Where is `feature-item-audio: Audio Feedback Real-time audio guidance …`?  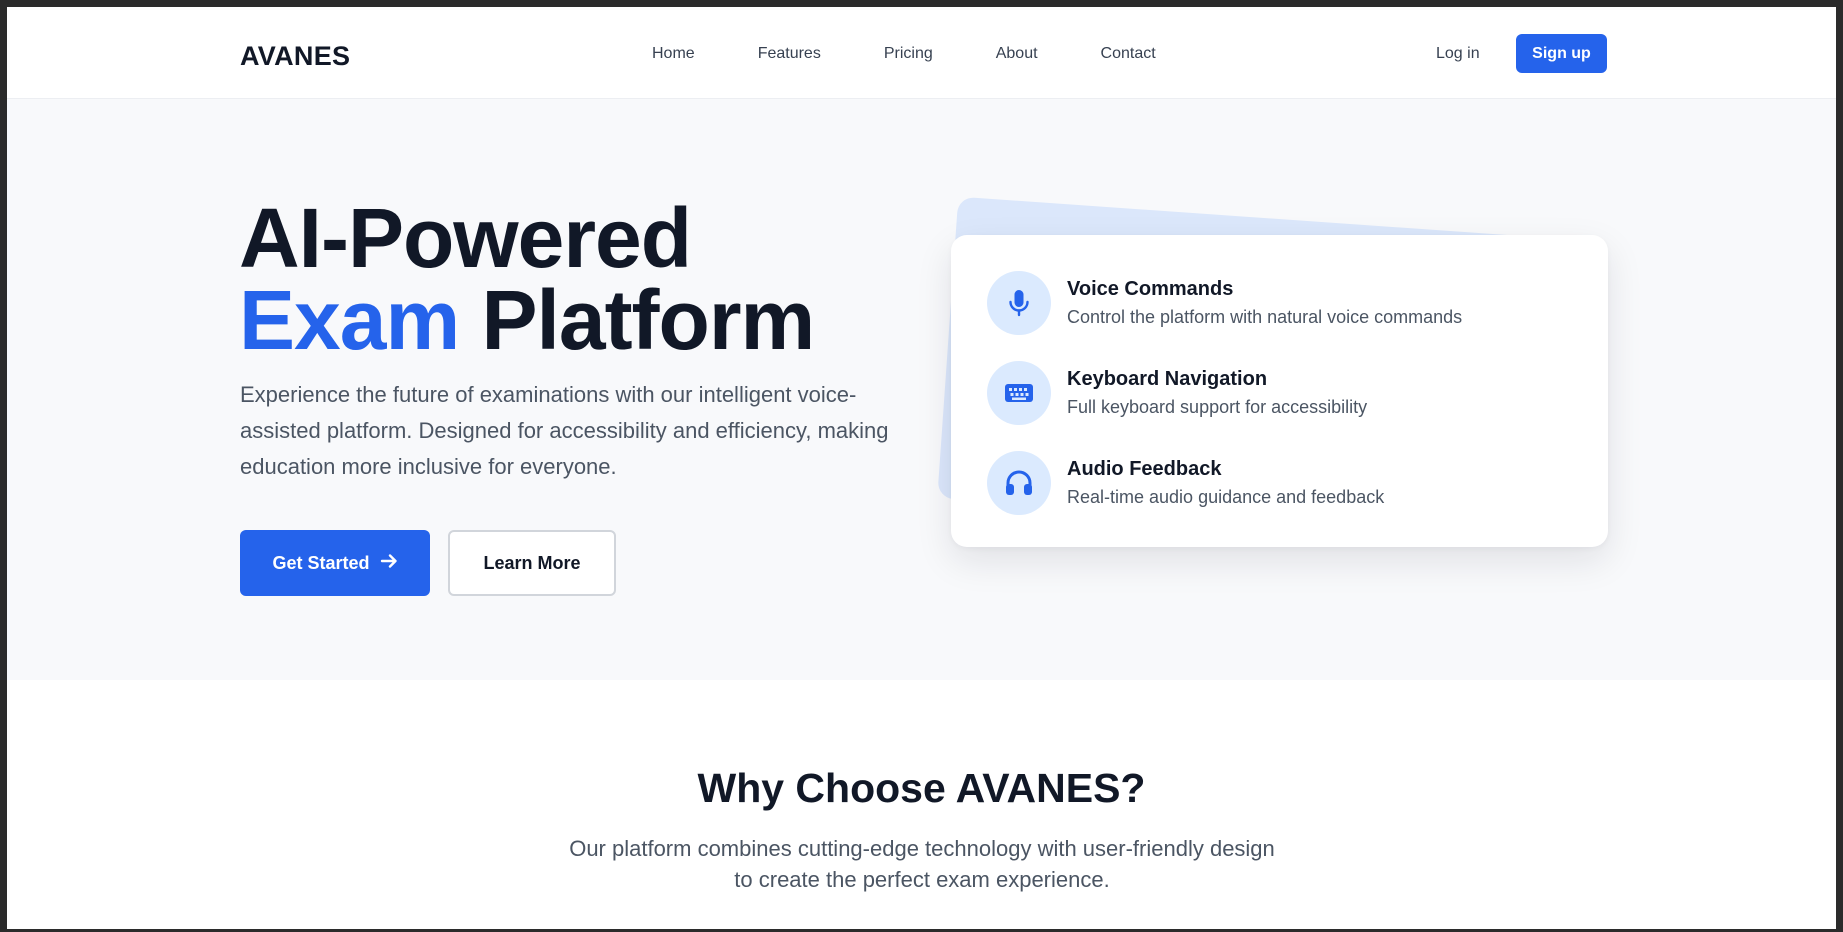 feature-item-audio: Audio Feedback Real-time audio guidance … is located at coordinates (1185, 483).